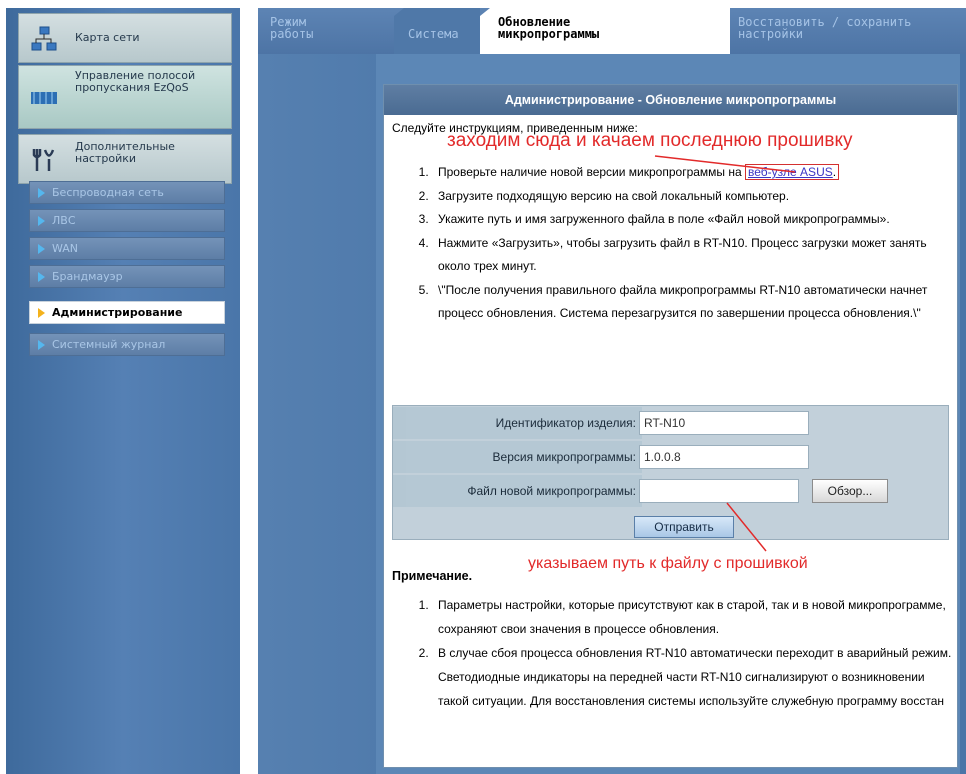  I want to click on asus-website-link: веб-узле ASUS, so click(790, 172).